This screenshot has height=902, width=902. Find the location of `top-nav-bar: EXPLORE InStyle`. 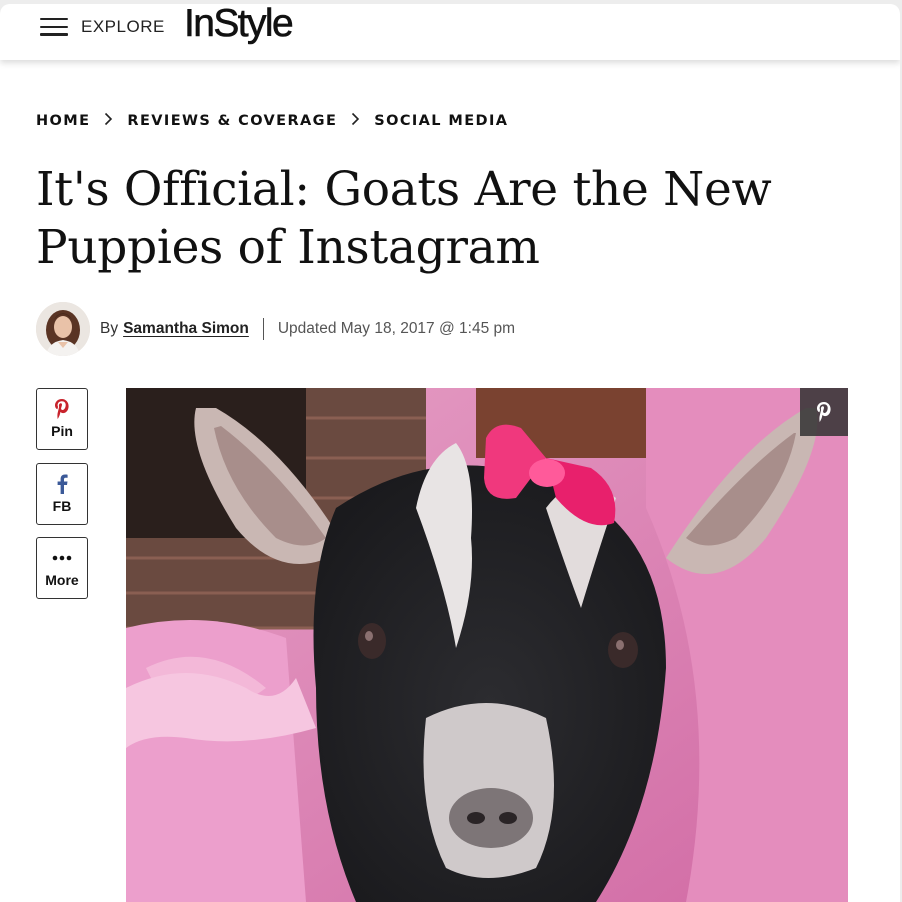

top-nav-bar: EXPLORE InStyle is located at coordinates (450, 32).